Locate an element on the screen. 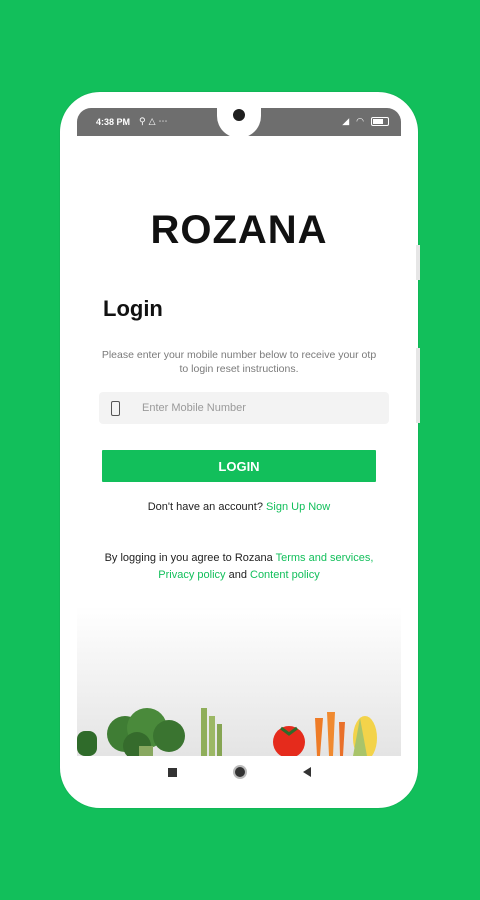 The image size is (480, 900). status-time: 4:38 PM is located at coordinates (113, 122).